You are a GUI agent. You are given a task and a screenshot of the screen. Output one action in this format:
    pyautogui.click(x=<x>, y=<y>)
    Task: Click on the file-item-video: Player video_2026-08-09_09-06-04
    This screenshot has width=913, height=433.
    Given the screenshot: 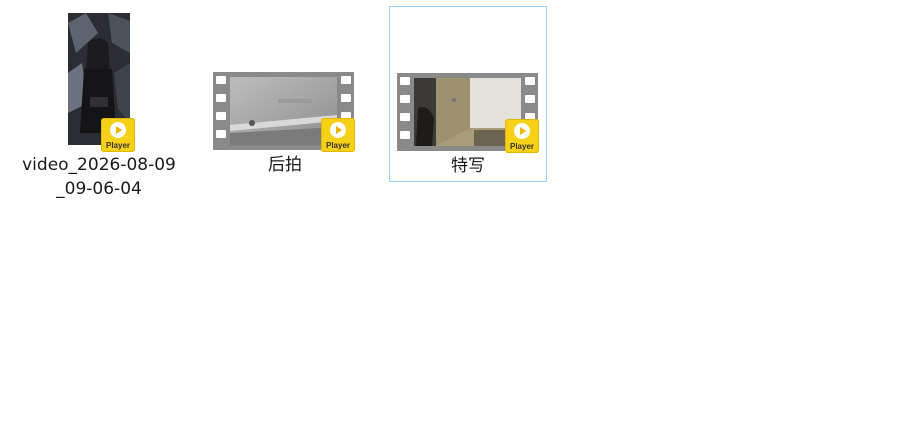 What is the action you would take?
    pyautogui.click(x=99, y=106)
    